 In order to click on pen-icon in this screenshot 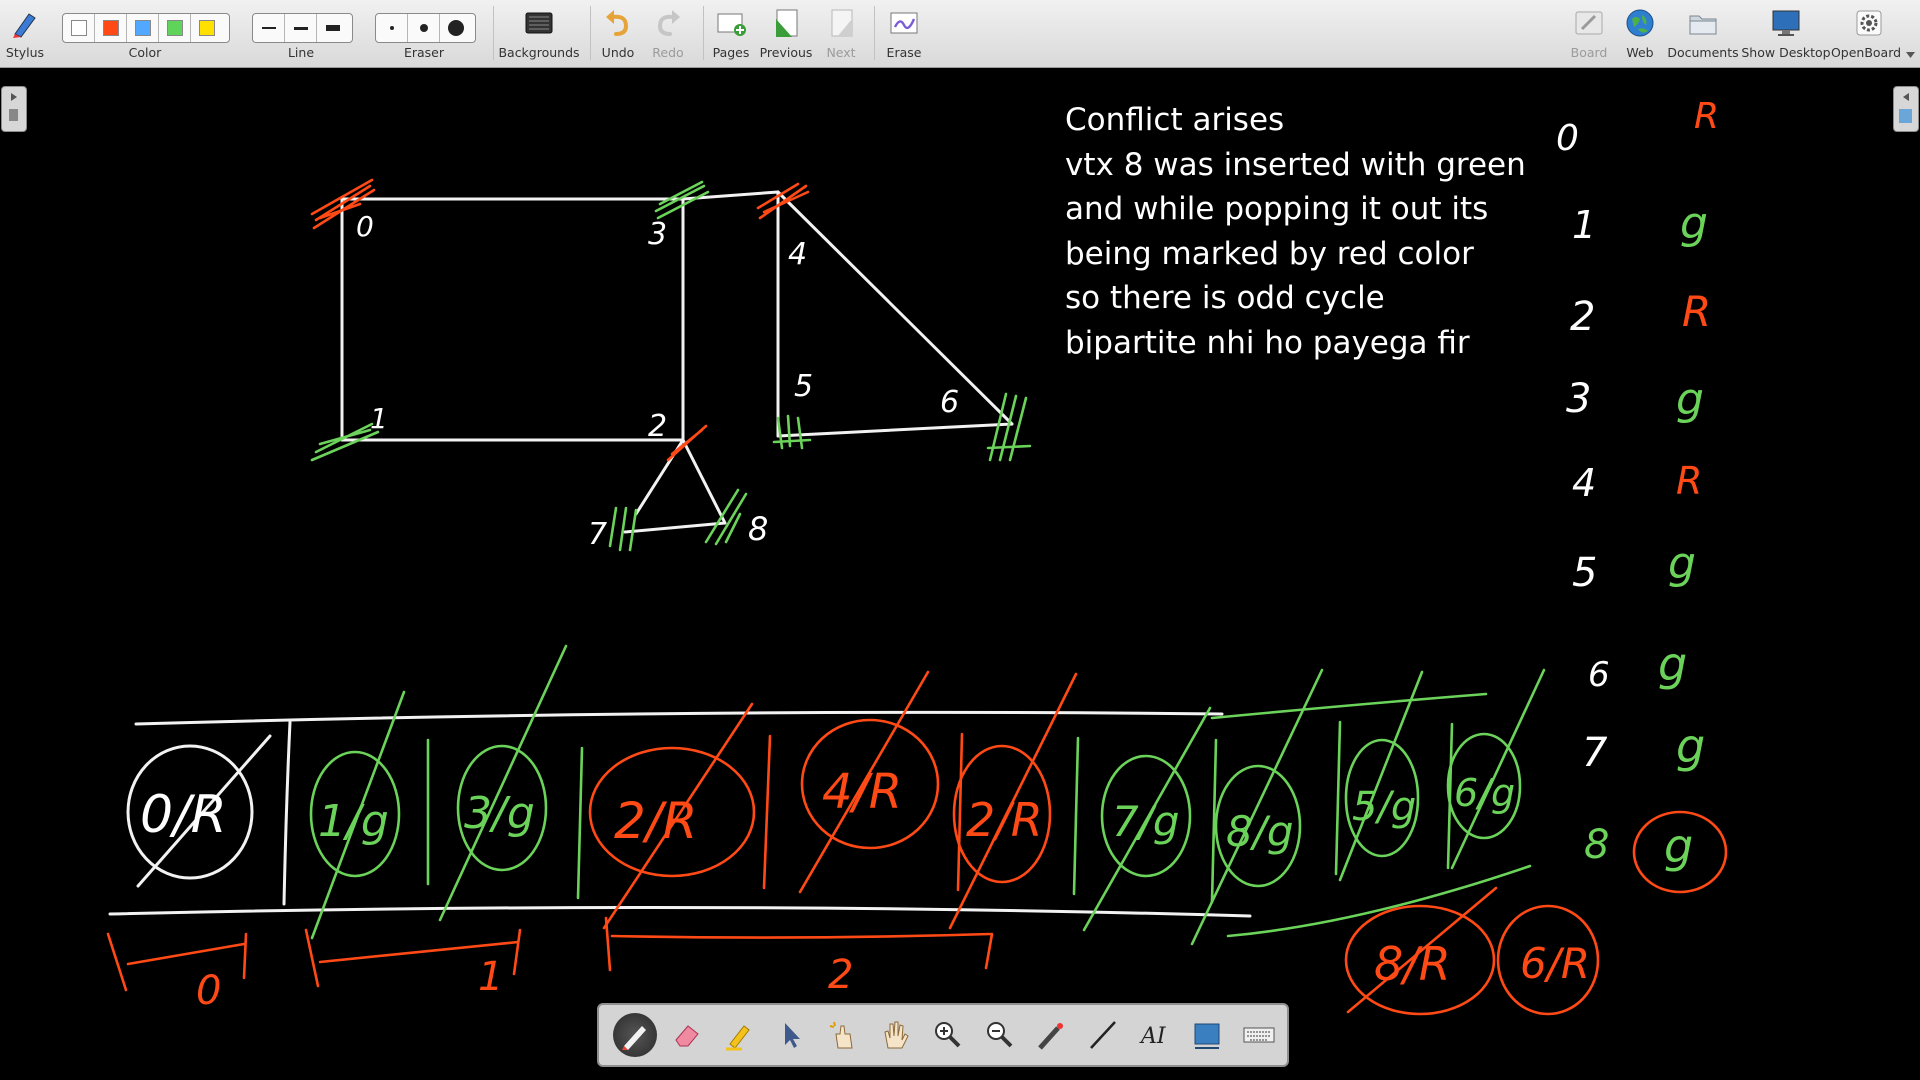, I will do `click(634, 1038)`.